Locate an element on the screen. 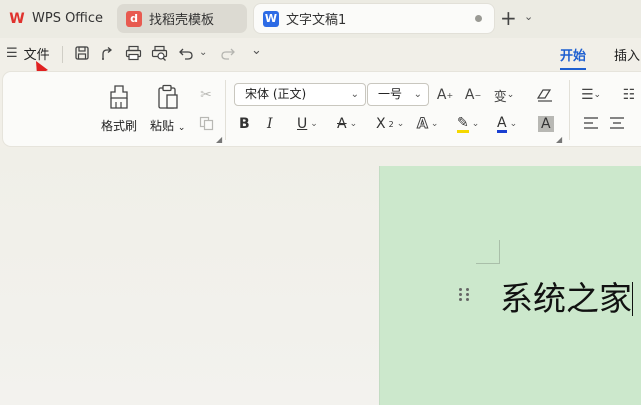 The width and height of the screenshot is (641, 405). font-family-select: 宋体 (正文) ⌄ is located at coordinates (300, 94).